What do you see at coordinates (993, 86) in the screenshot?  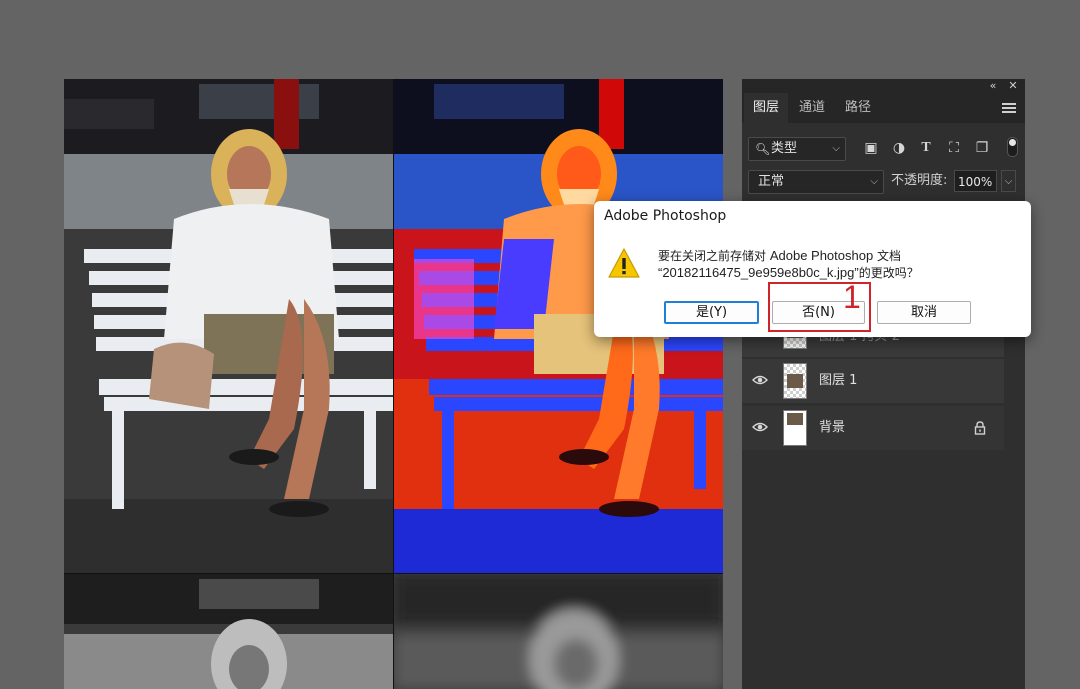 I see `double-chevron-icon: «` at bounding box center [993, 86].